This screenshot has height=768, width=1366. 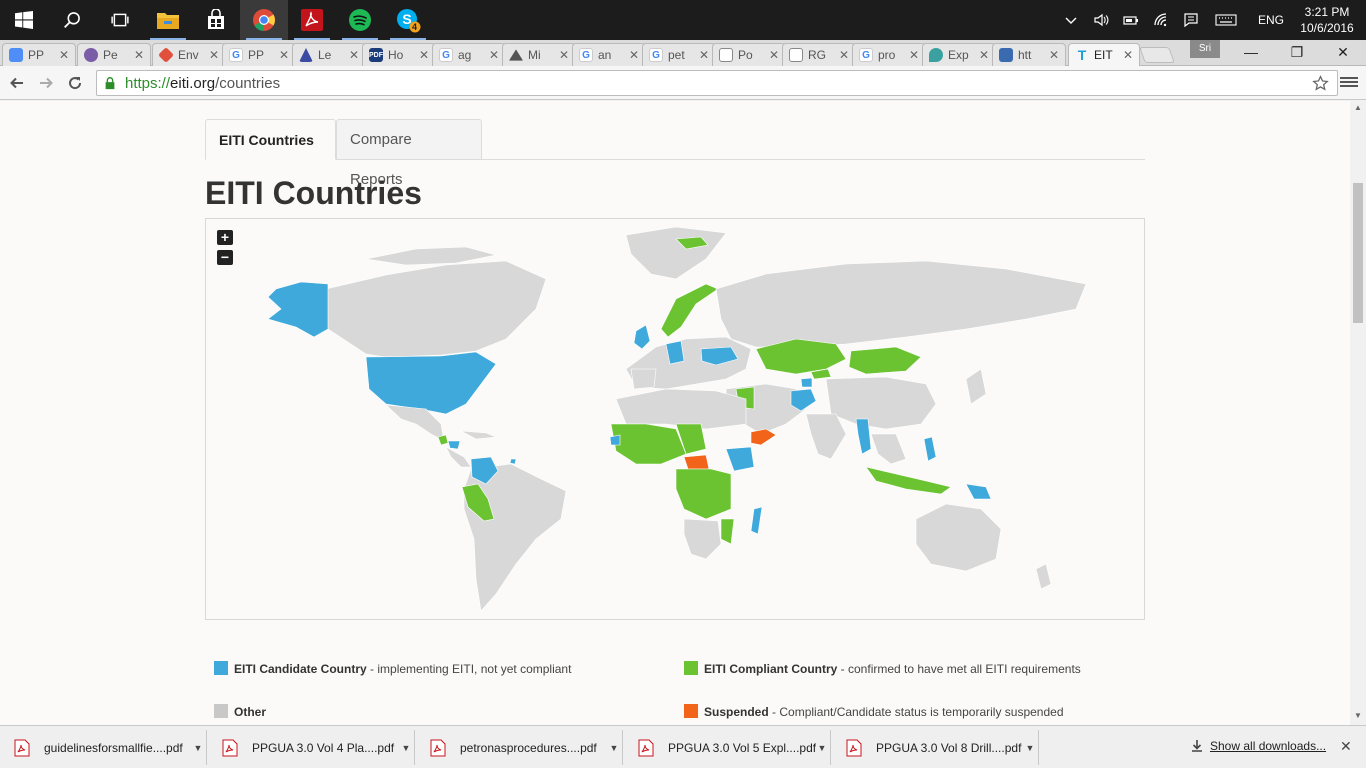 What do you see at coordinates (1131, 20) in the screenshot?
I see `battery-icon` at bounding box center [1131, 20].